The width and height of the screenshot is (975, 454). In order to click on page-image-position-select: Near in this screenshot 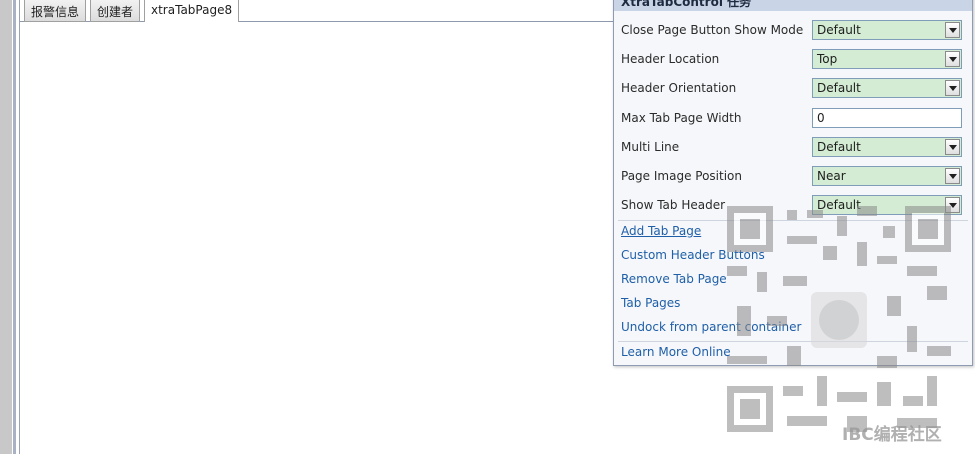, I will do `click(887, 176)`.